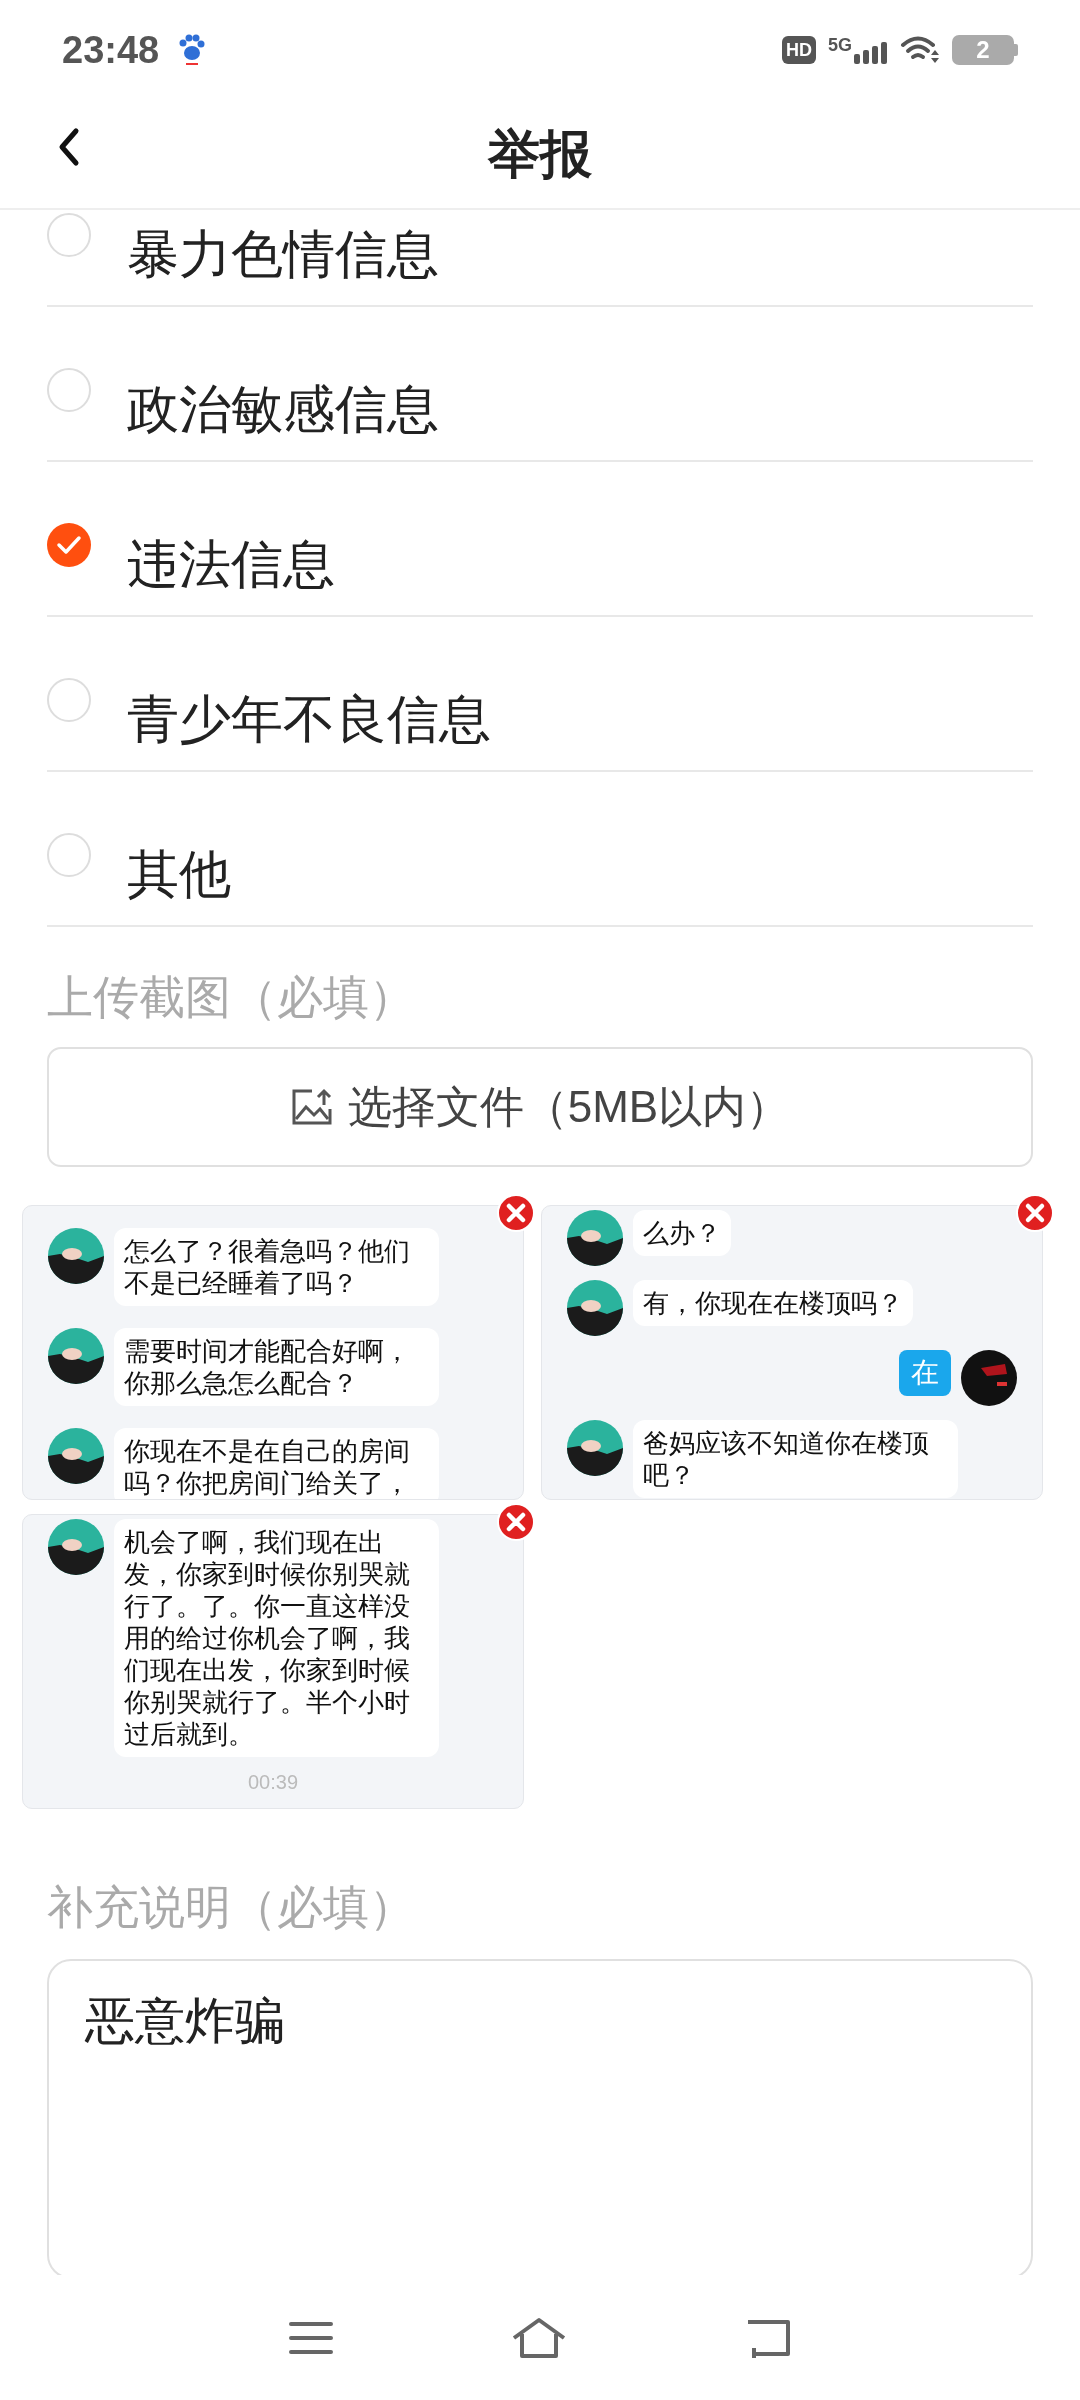  I want to click on screenshot-thumbnail: 机会了啊，我们现在出发，你家到时候你别哭就行了。了。你一直这样没用的给过你机会了啊，我们现在出发，你家到时候你别哭就行了。半个小时过后就到。 00:39, so click(273, 1661).